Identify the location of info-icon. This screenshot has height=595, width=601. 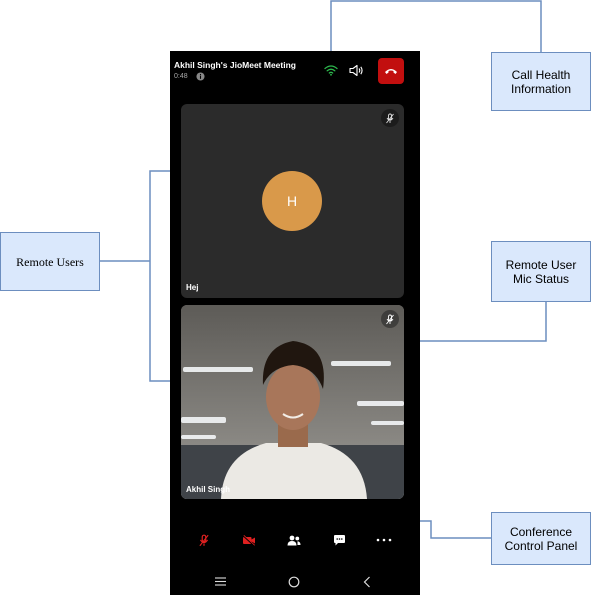
(200, 76).